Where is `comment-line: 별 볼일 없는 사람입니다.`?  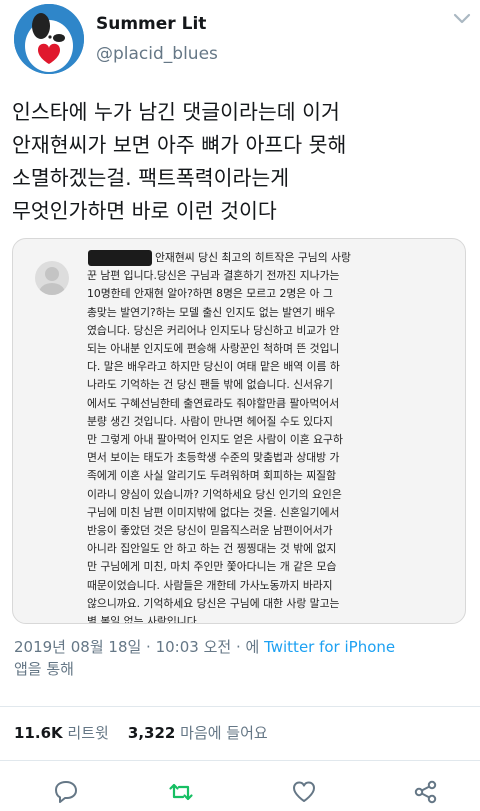 comment-line: 별 볼일 없는 사람입니다. is located at coordinates (144, 619).